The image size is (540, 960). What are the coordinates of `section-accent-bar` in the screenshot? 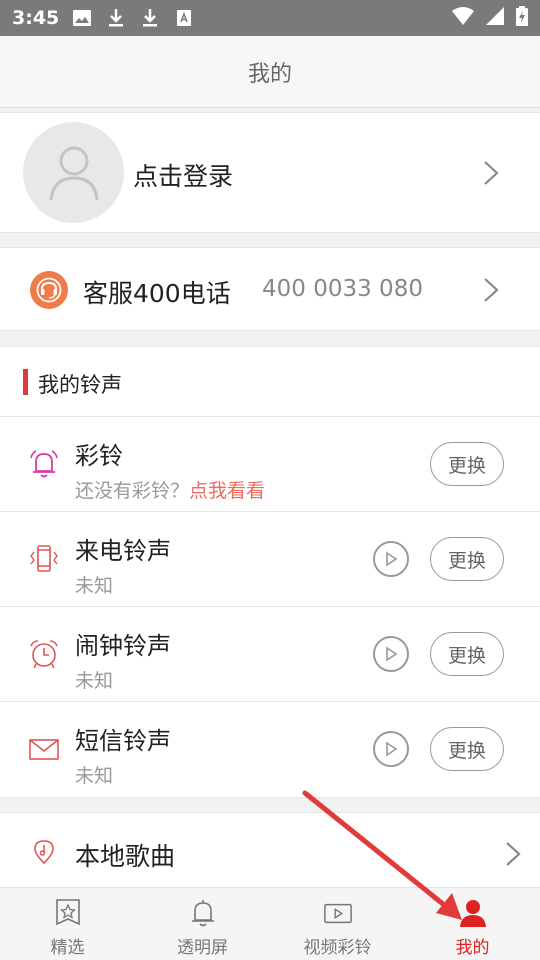 It's located at (25, 382).